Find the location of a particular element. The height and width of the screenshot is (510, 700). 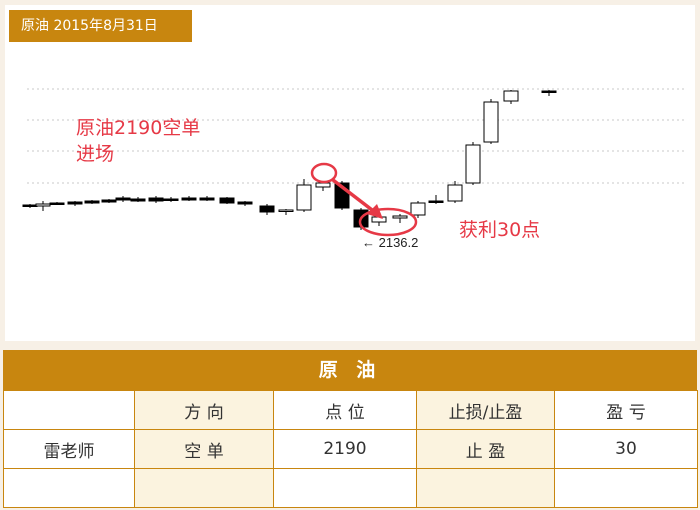

table-cell: 30 is located at coordinates (626, 449).